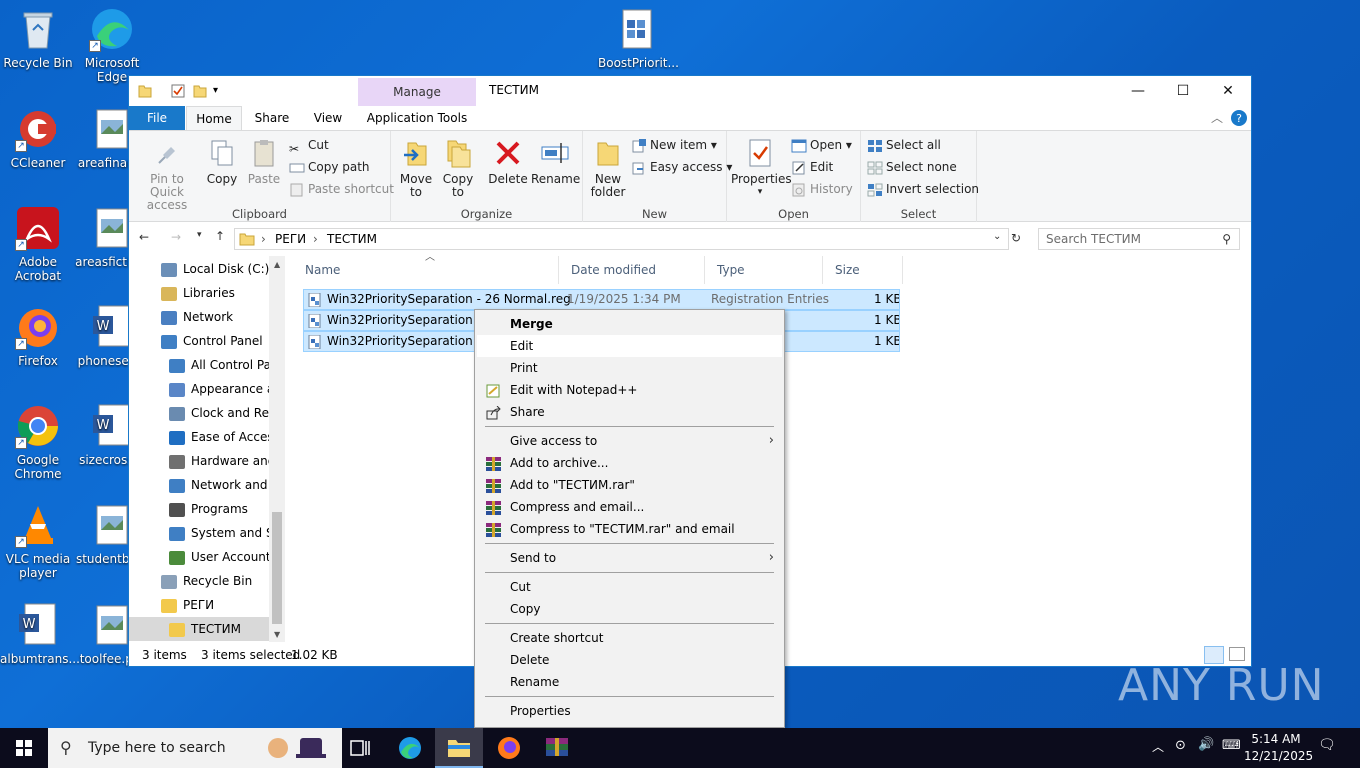  Describe the element at coordinates (290, 239) in the screenshot. I see `breadcrumb-item: РЕГИ` at that location.